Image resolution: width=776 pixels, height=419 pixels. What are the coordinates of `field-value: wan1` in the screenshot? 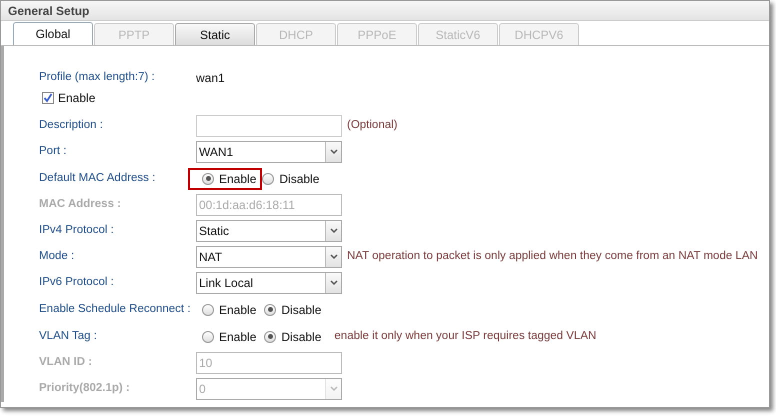 It's located at (210, 78).